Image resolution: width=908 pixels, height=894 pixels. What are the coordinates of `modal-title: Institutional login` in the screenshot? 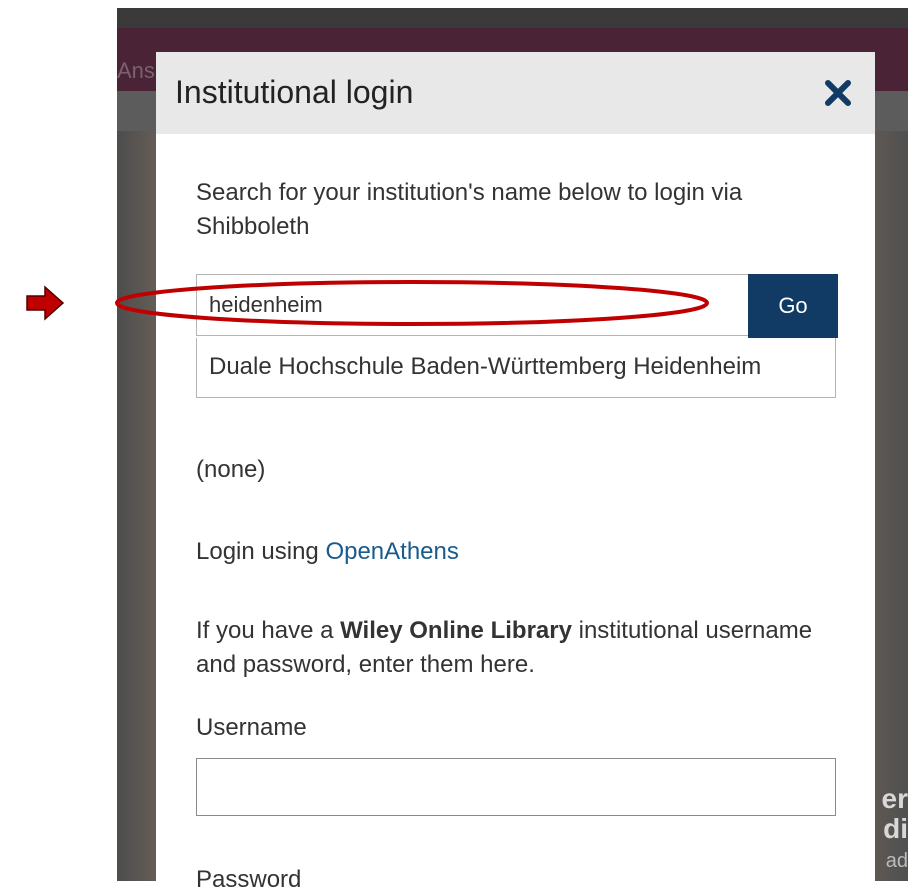 It's located at (294, 92).